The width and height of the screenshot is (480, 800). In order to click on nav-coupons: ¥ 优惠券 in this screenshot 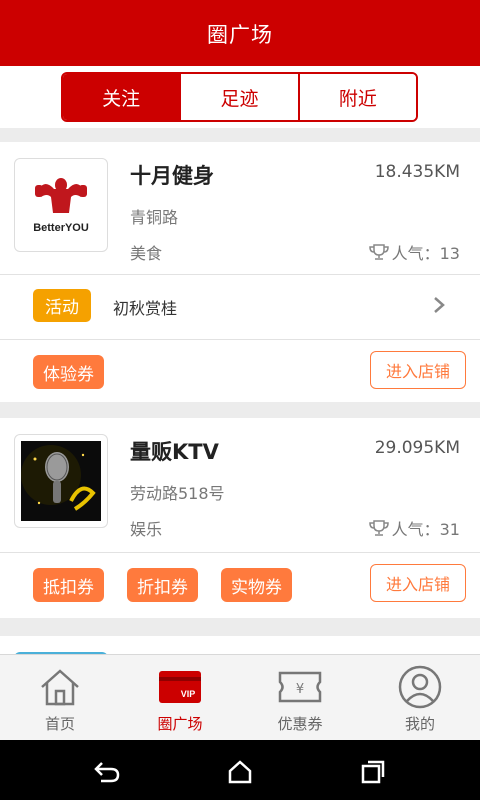, I will do `click(300, 697)`.